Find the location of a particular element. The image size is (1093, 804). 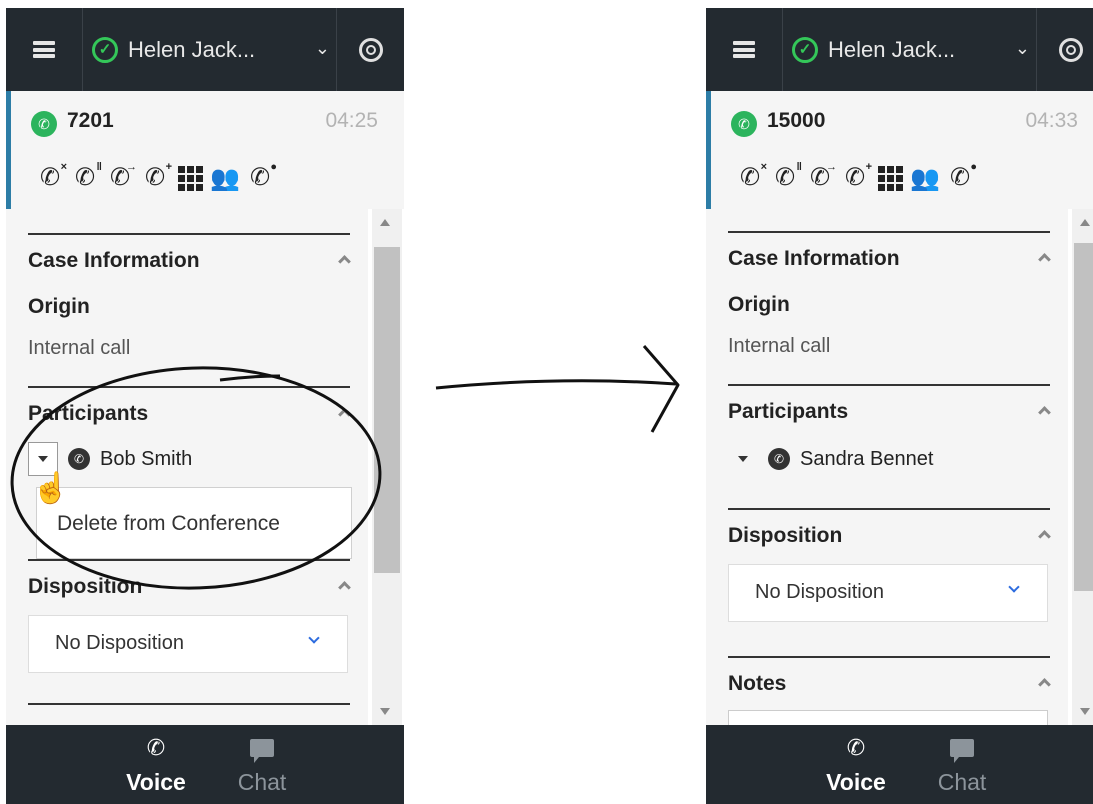

participant-name: Bob Smith is located at coordinates (146, 458).